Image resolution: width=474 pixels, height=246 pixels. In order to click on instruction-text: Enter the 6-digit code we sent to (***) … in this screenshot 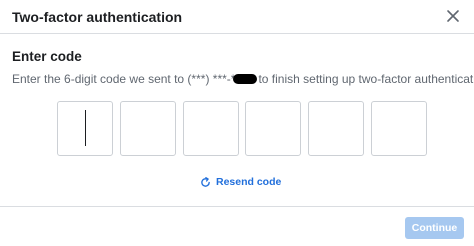, I will do `click(243, 79)`.